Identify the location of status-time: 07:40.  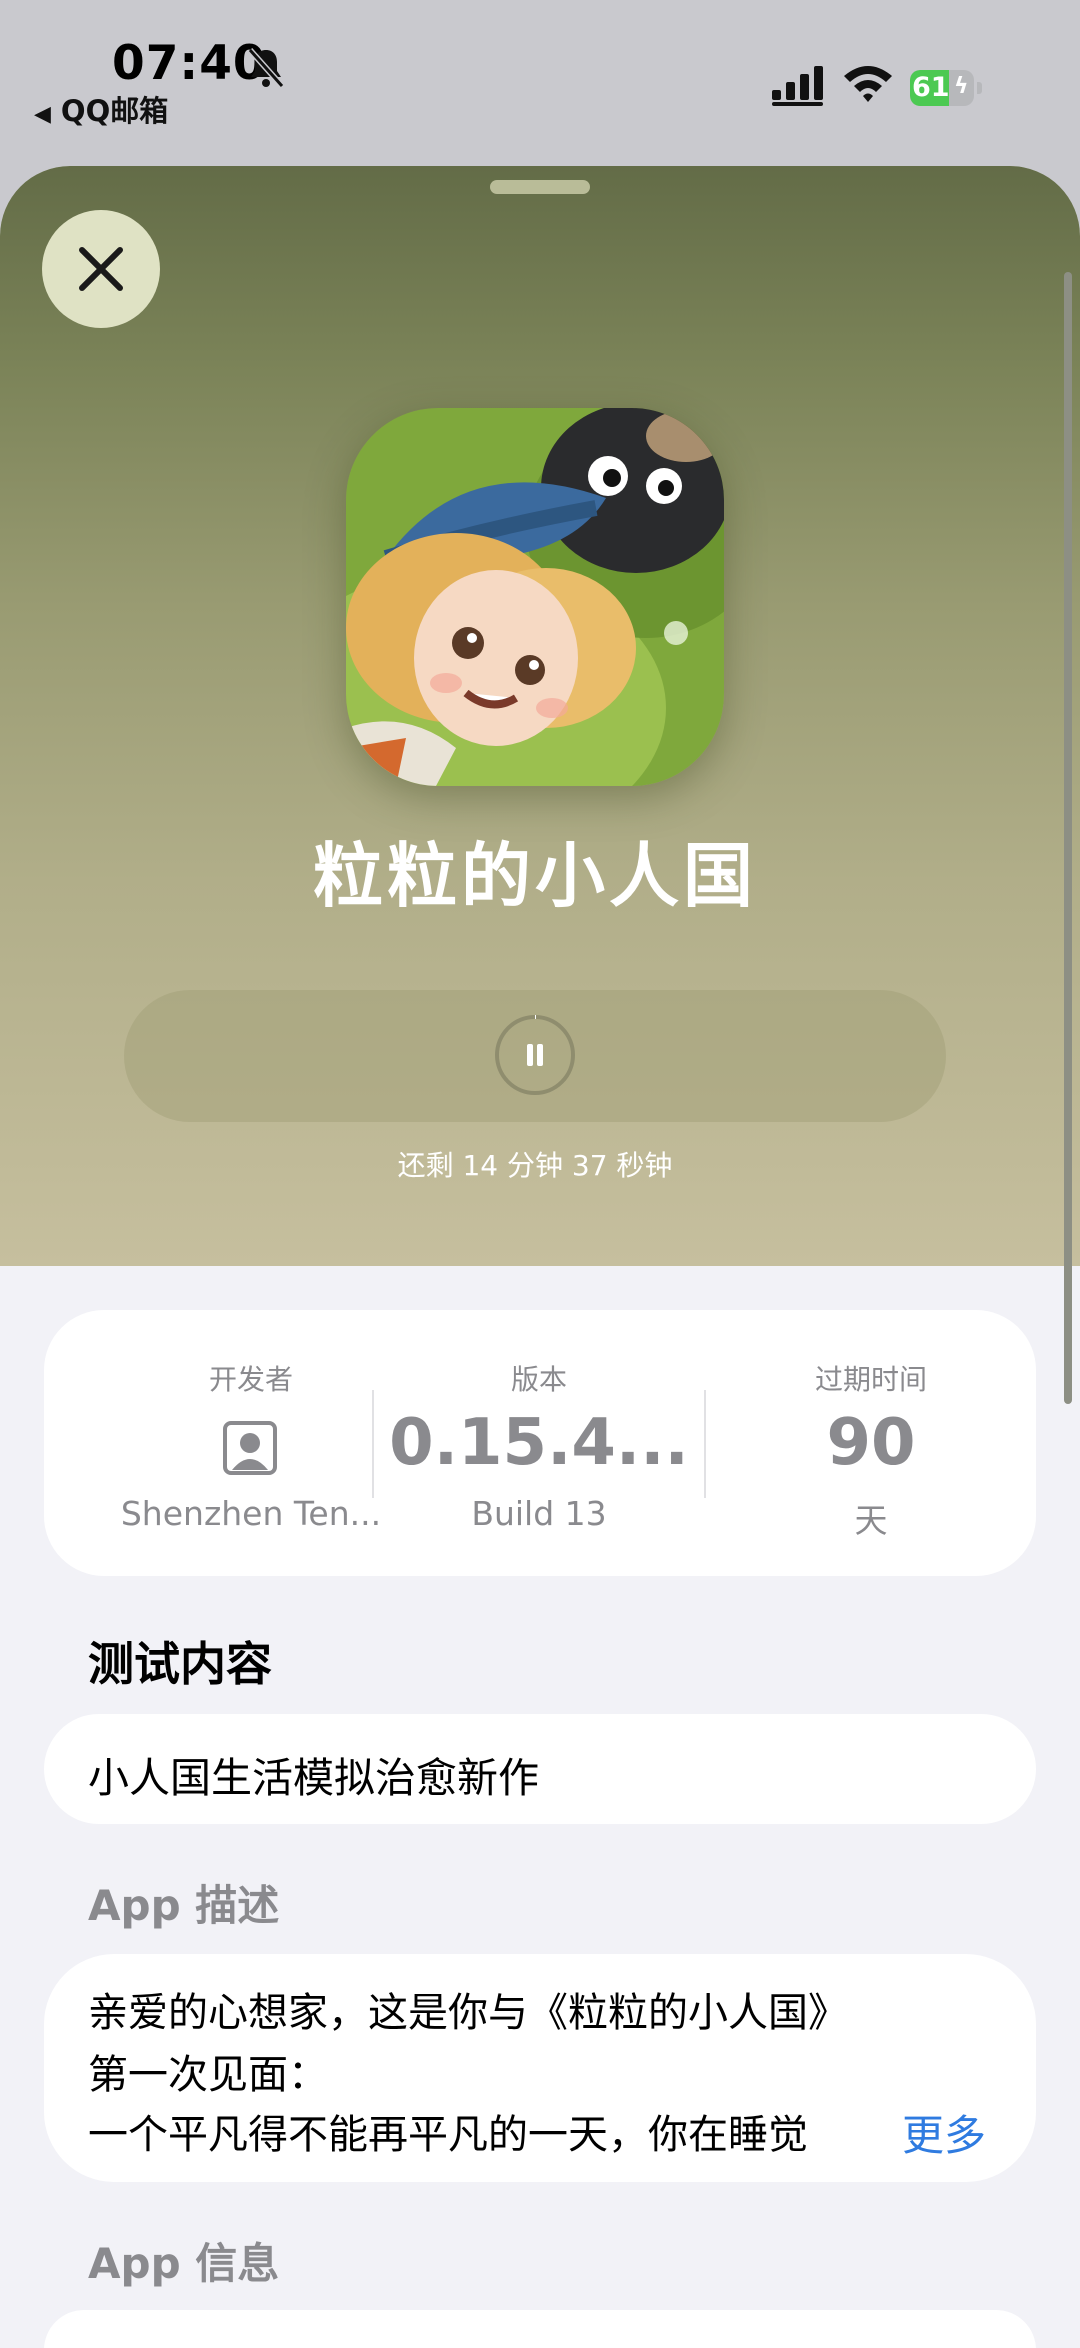
(189, 63).